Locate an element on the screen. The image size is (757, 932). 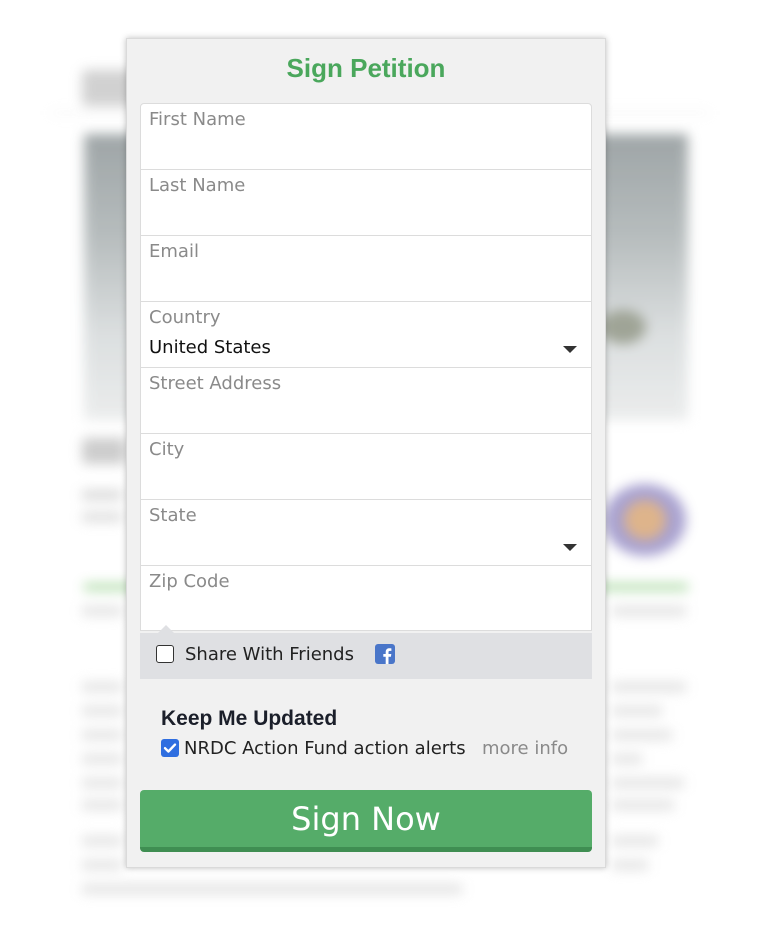
facebook-icon is located at coordinates (385, 654).